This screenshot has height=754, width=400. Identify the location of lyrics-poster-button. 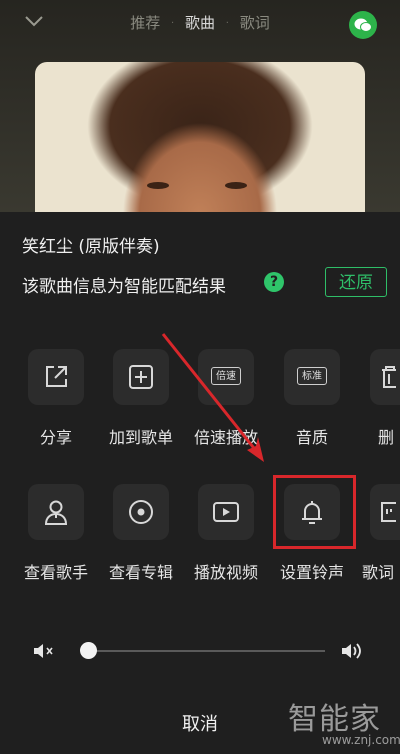
(385, 512).